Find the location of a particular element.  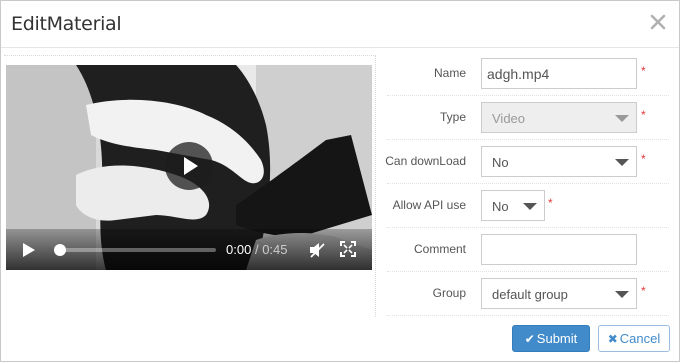

group-label: Group is located at coordinates (449, 293).